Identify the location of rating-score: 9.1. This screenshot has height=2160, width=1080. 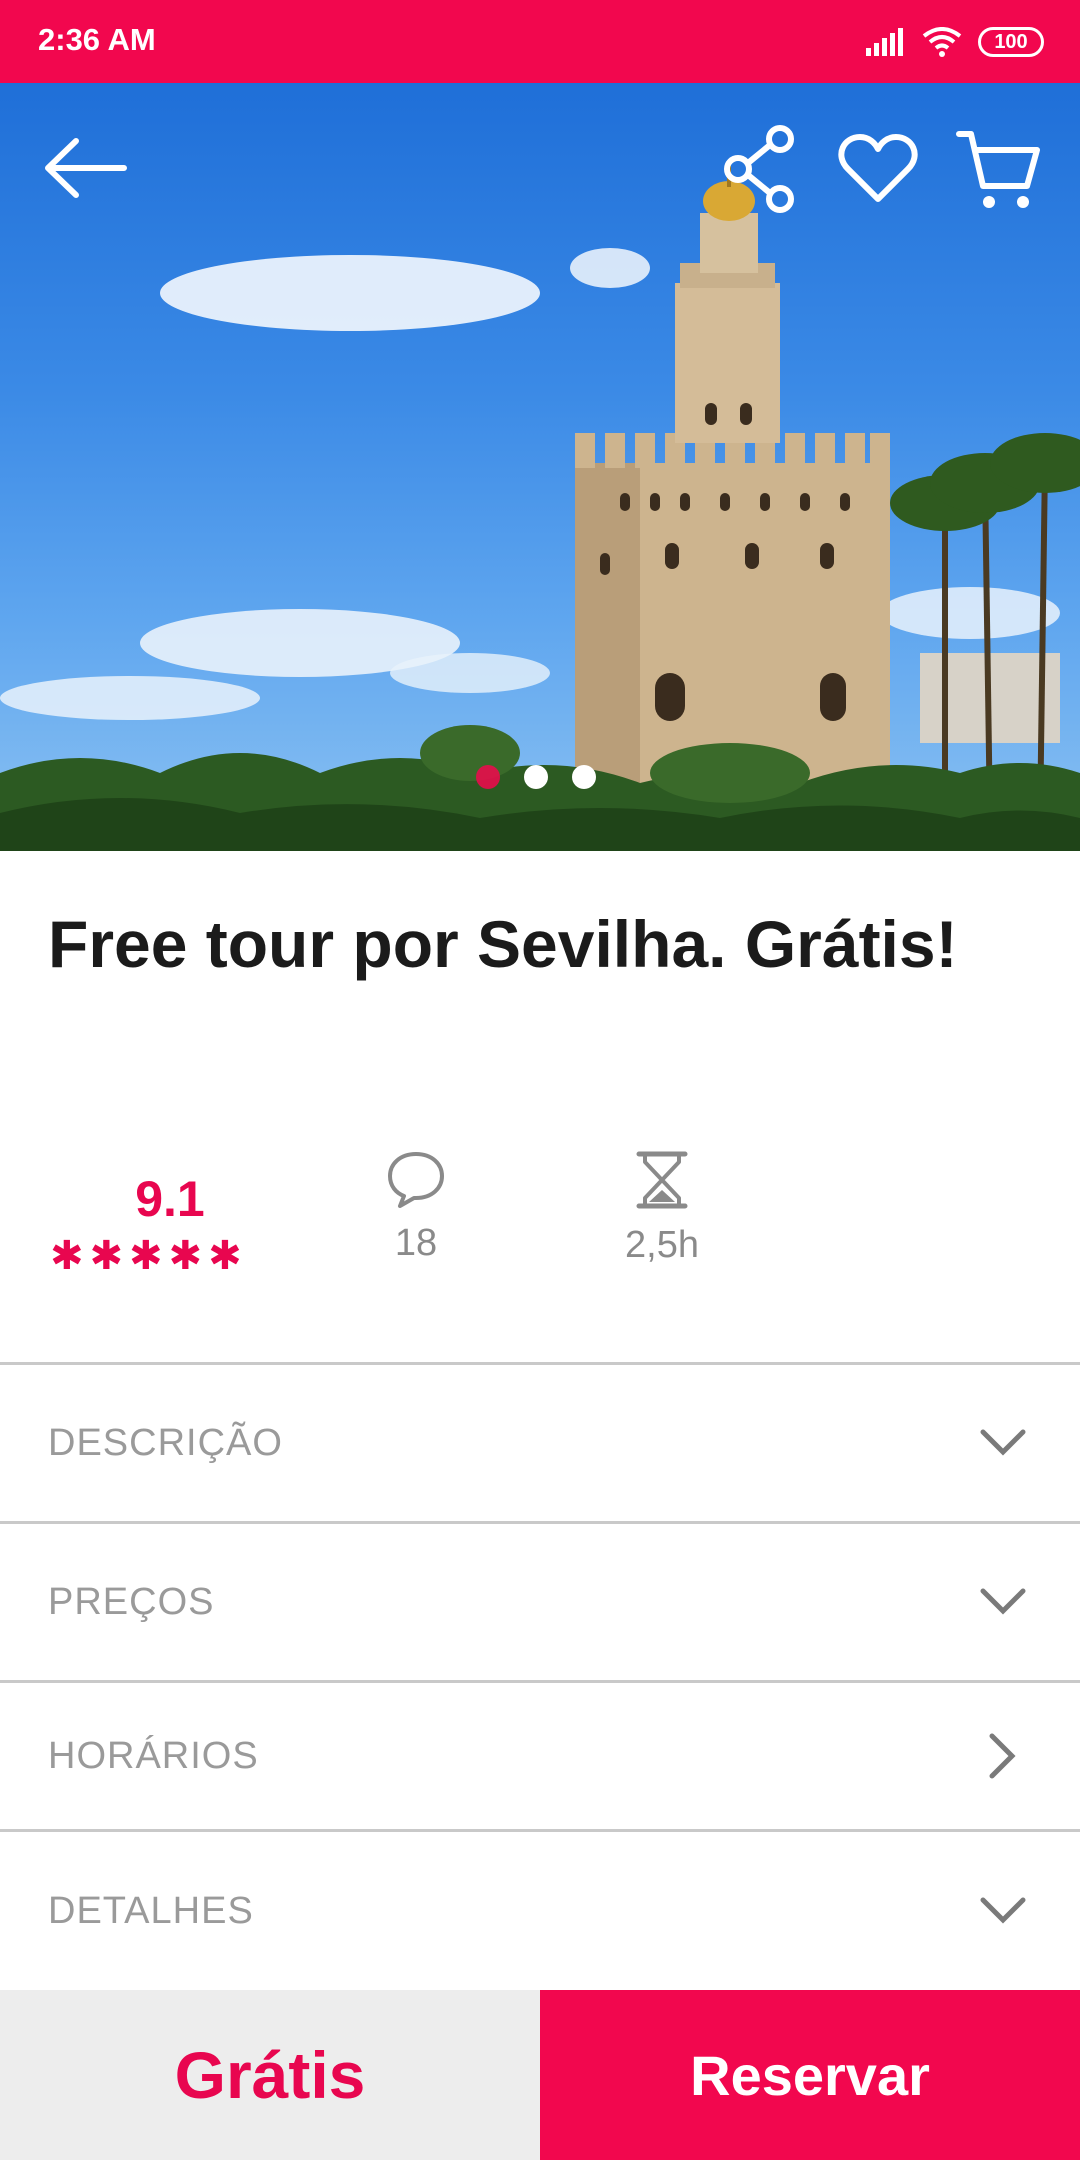
(170, 1199).